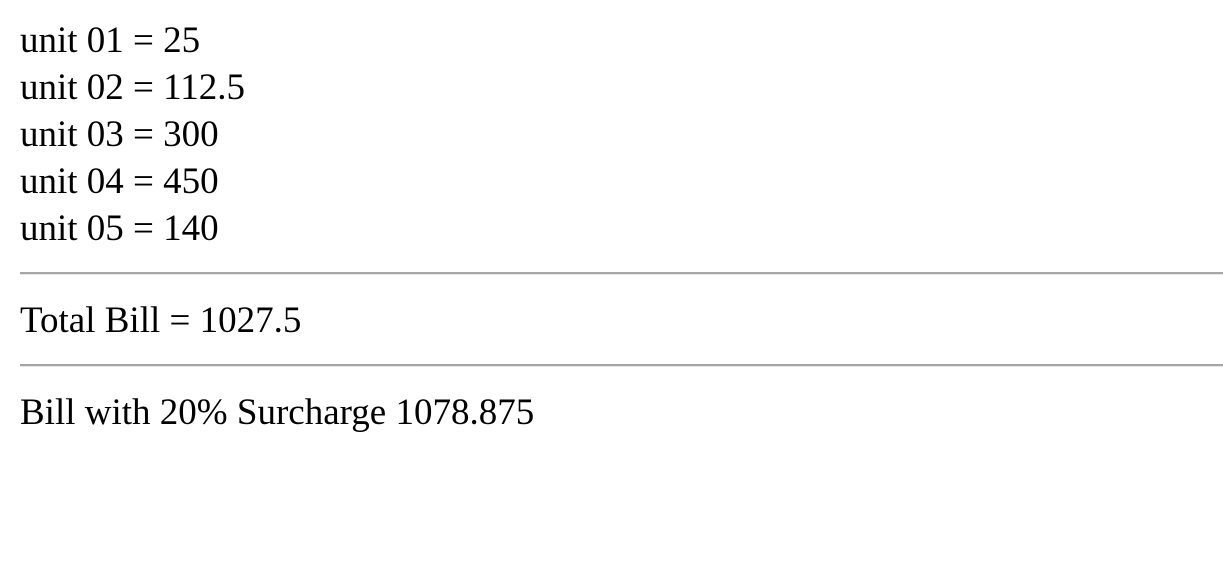 This screenshot has height=564, width=1223. I want to click on unit-line-04: unit 04 = 450, so click(119, 181).